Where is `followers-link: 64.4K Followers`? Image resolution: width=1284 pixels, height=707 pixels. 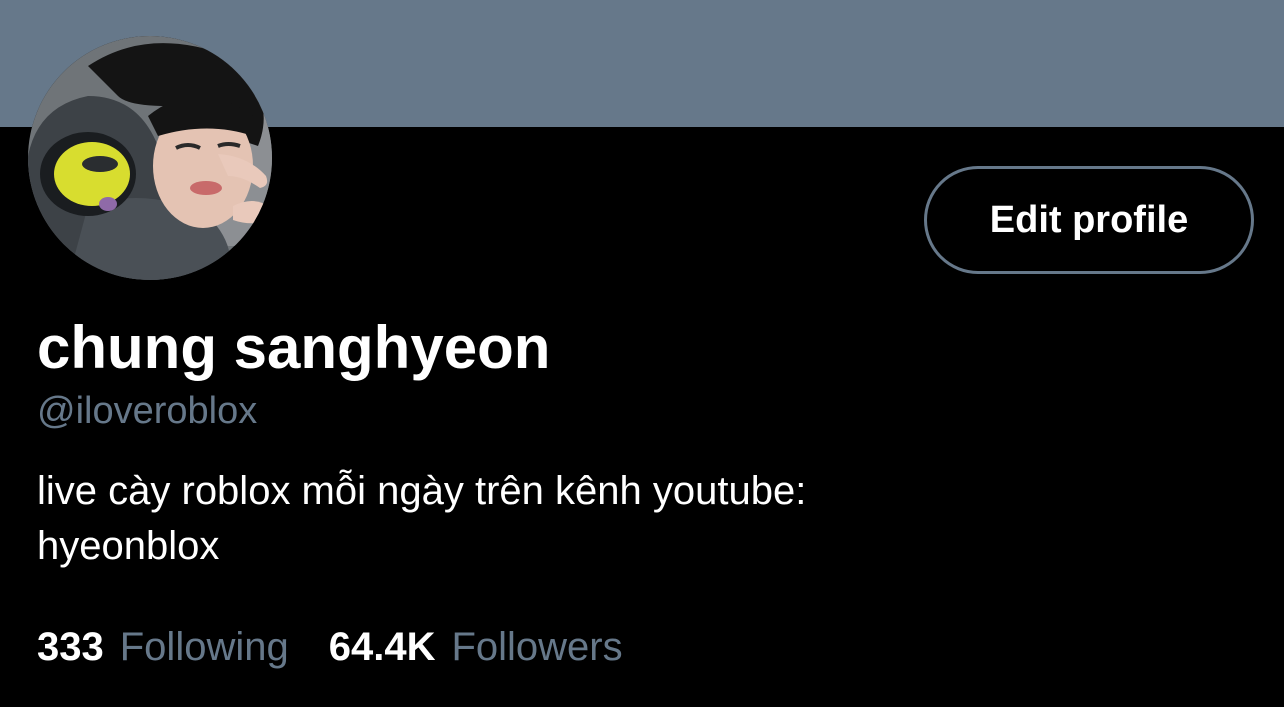 followers-link: 64.4K Followers is located at coordinates (476, 647).